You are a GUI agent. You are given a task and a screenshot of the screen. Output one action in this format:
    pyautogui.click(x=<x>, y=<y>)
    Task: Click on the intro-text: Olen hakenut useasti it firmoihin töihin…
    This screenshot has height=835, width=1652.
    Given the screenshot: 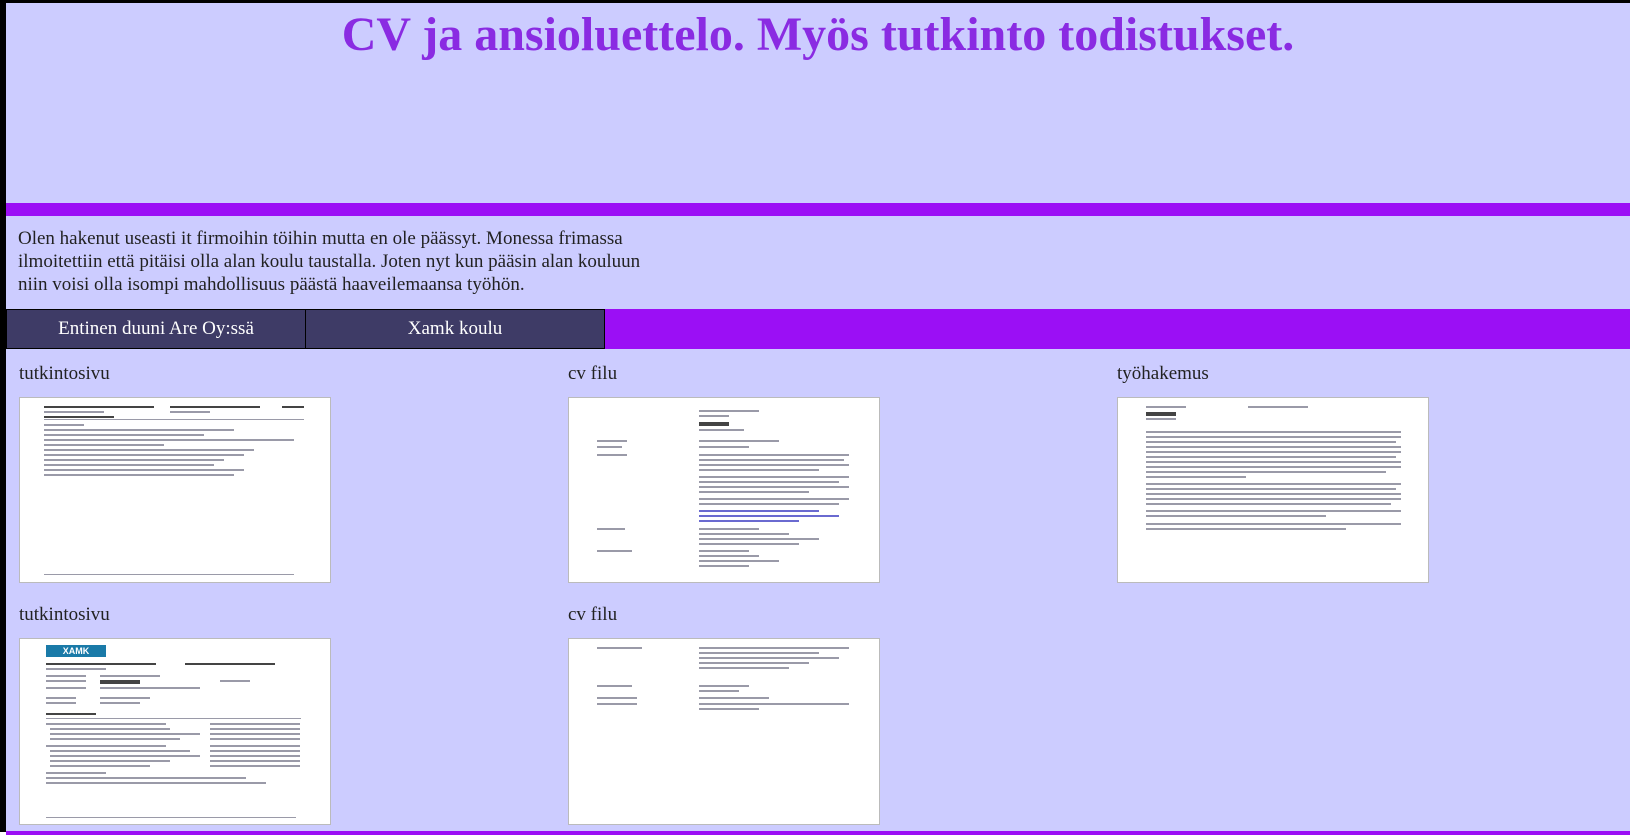 What is the action you would take?
    pyautogui.click(x=329, y=261)
    